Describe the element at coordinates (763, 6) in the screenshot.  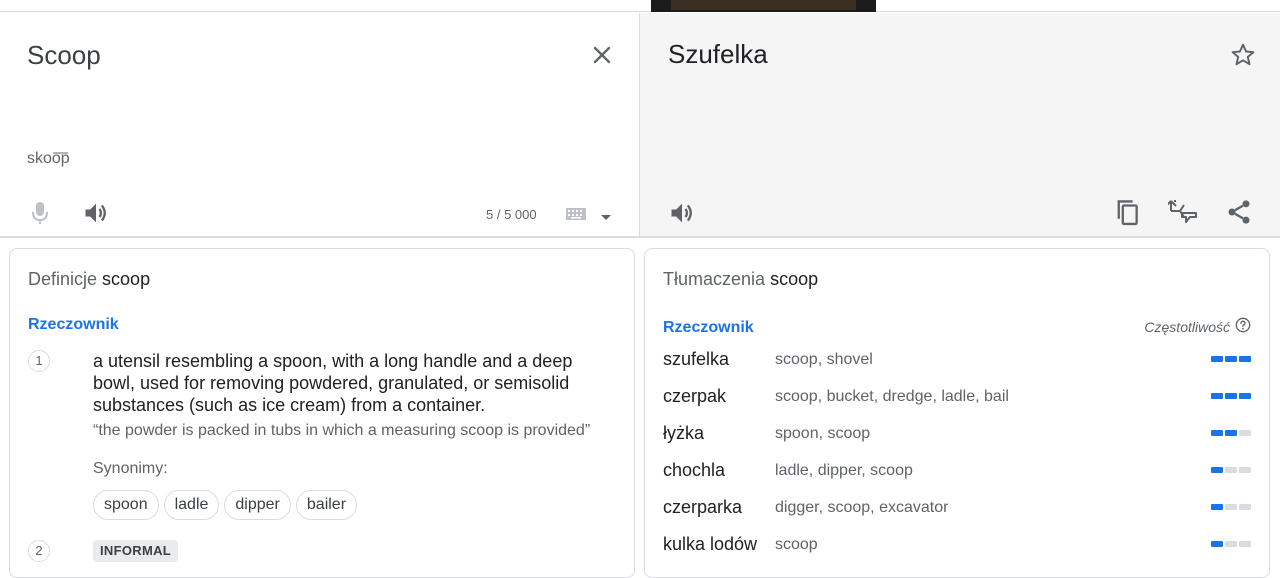
I see `thumbnail-image` at that location.